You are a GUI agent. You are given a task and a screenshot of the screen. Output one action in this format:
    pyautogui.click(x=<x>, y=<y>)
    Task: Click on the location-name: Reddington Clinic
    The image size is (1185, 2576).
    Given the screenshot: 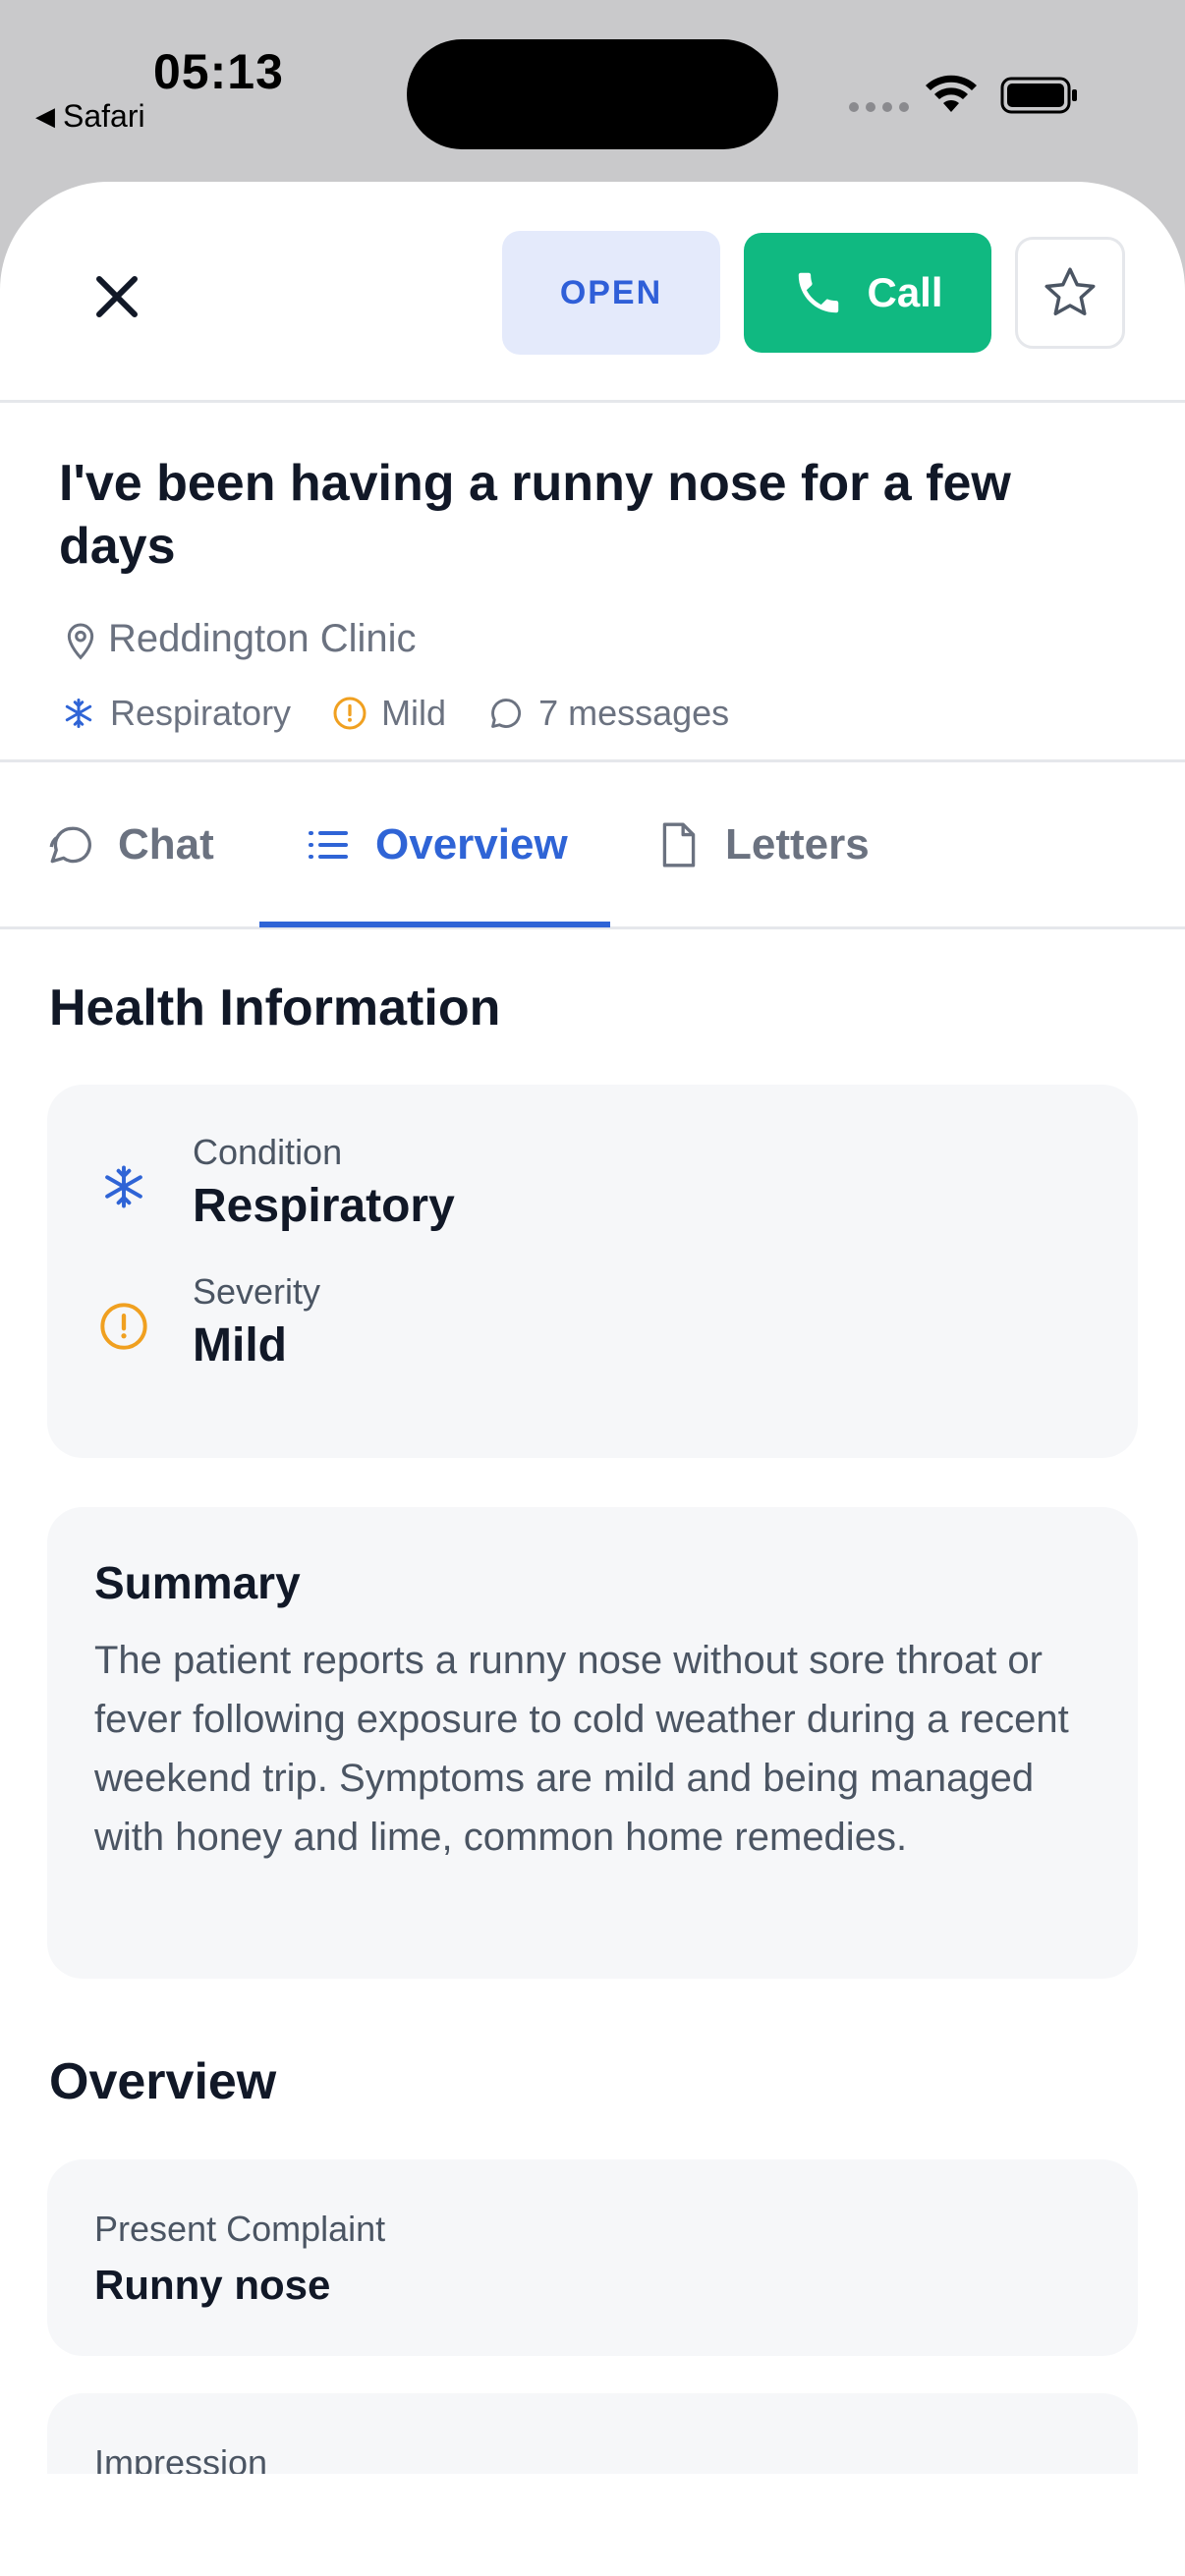 What is the action you would take?
    pyautogui.click(x=262, y=638)
    